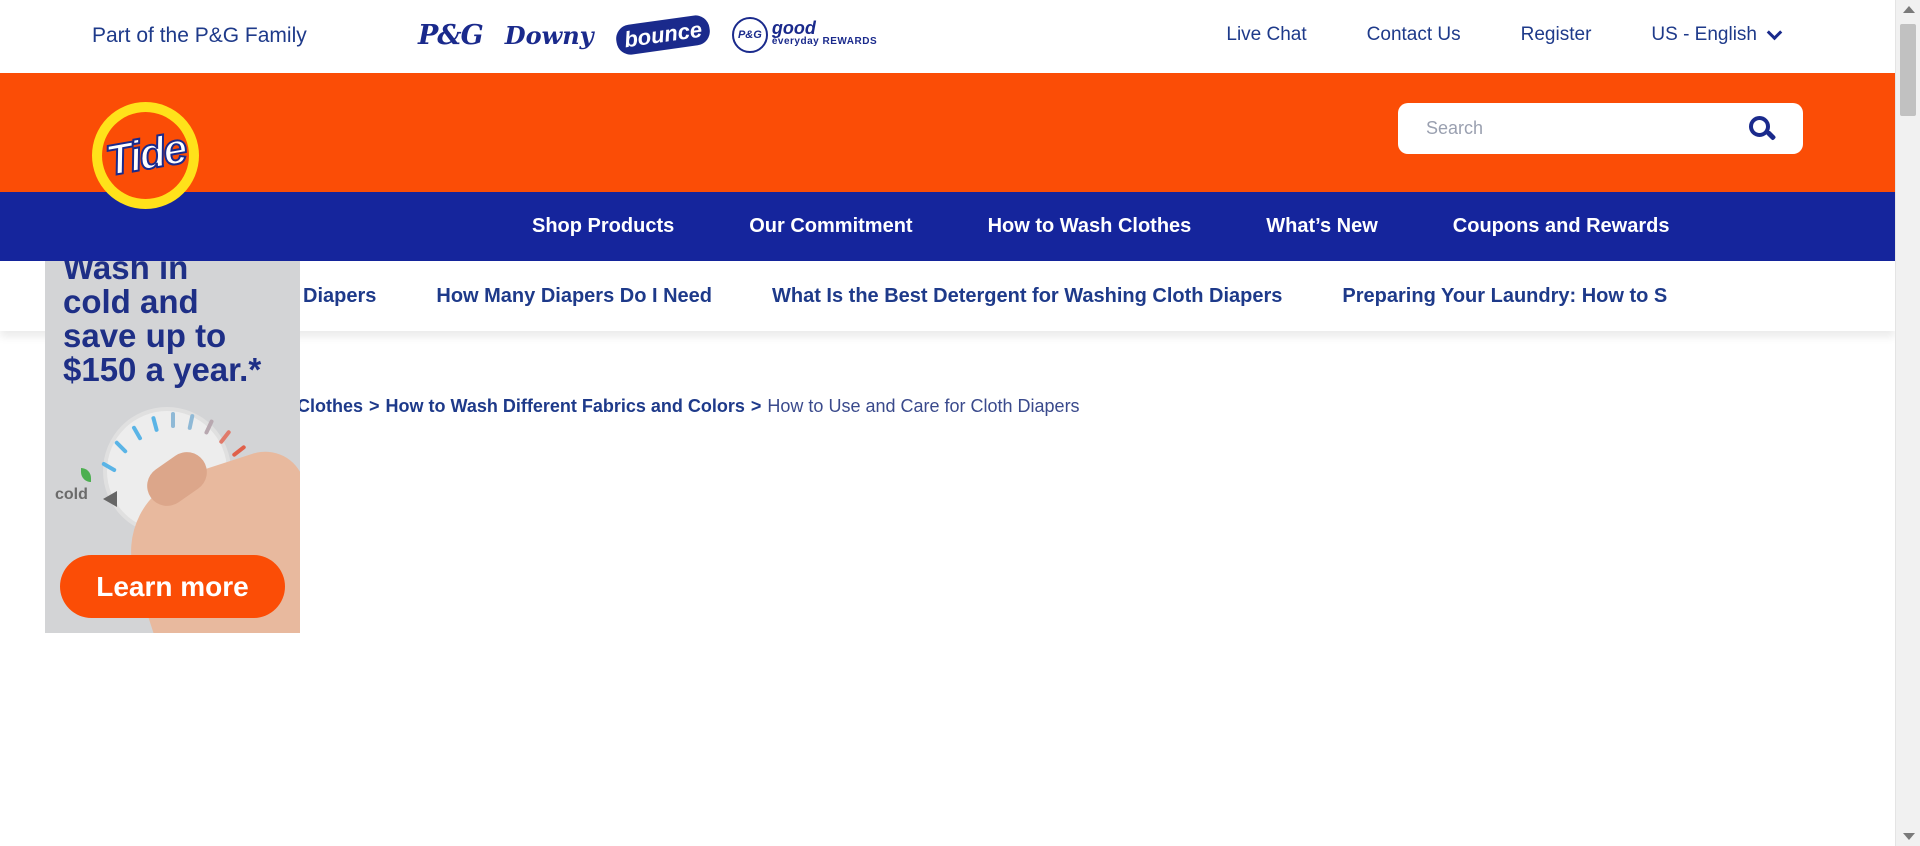  What do you see at coordinates (549, 35) in the screenshot?
I see `downy-logo: Downy` at bounding box center [549, 35].